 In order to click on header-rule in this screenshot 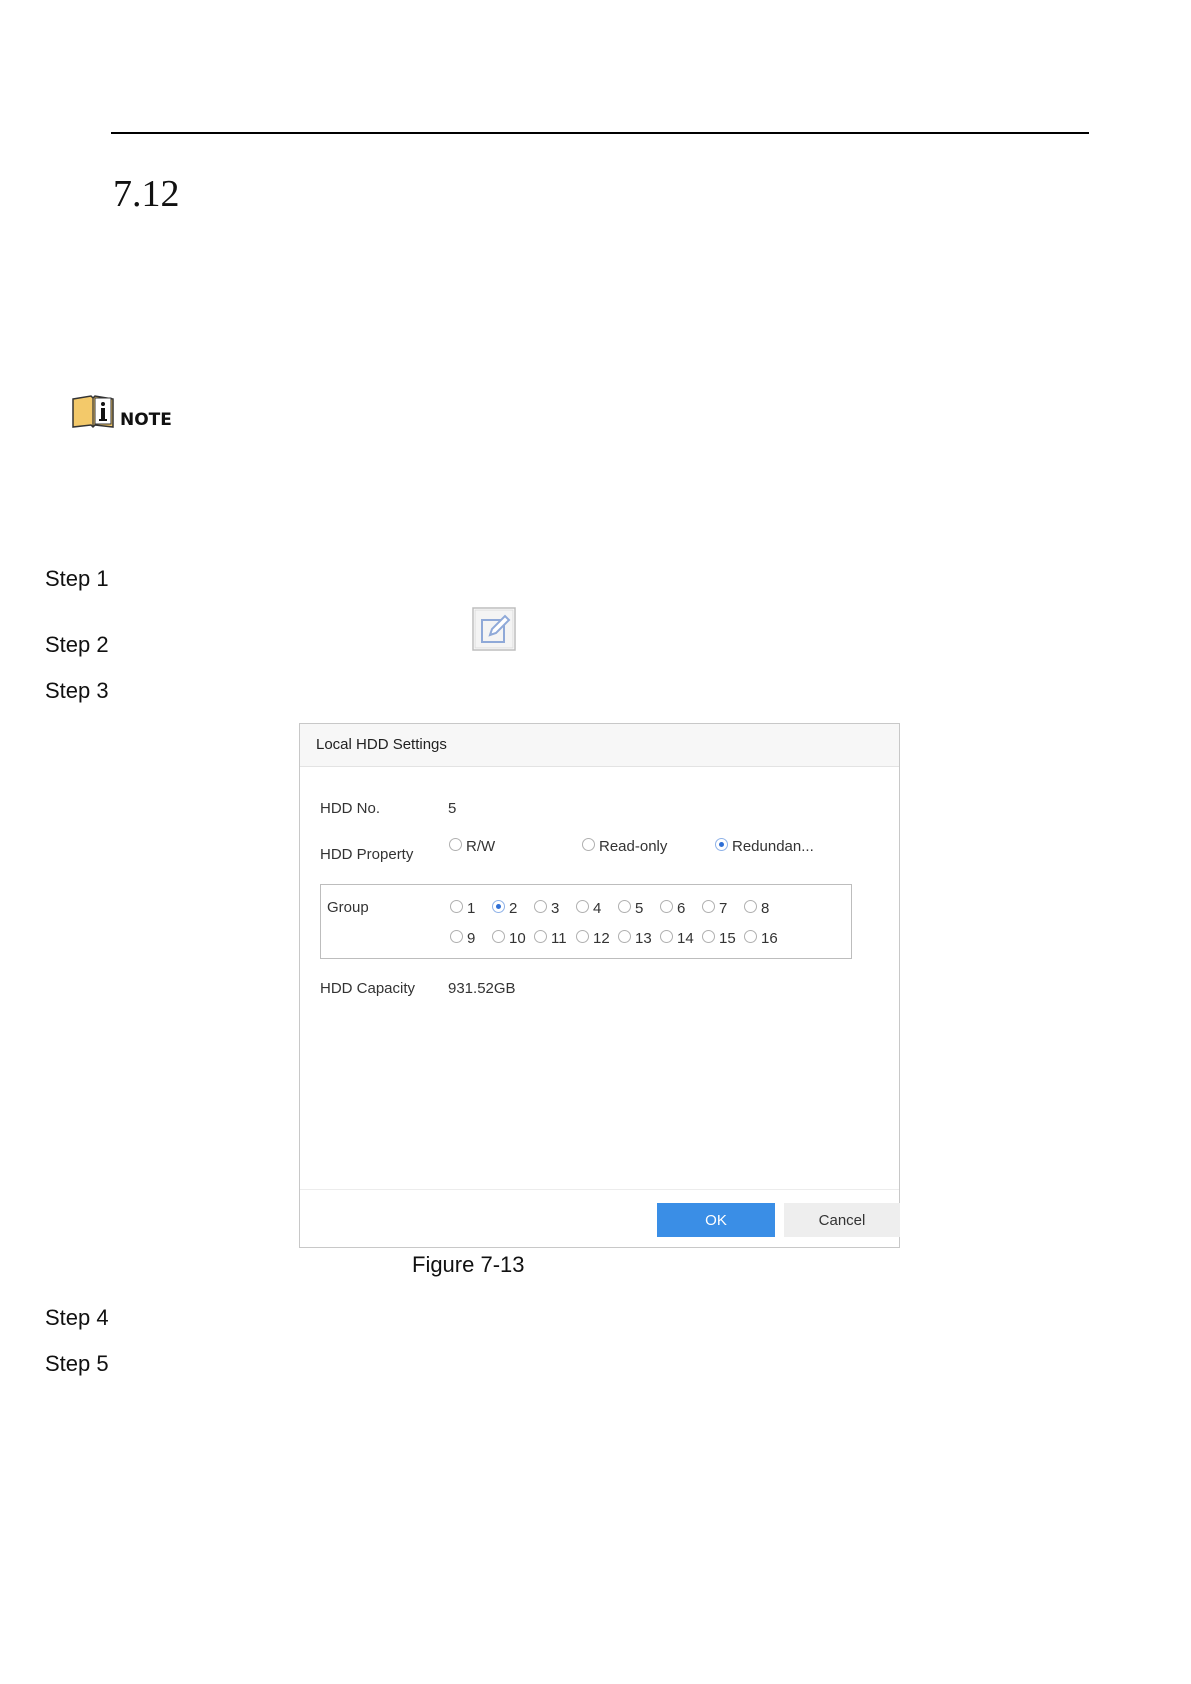, I will do `click(600, 133)`.